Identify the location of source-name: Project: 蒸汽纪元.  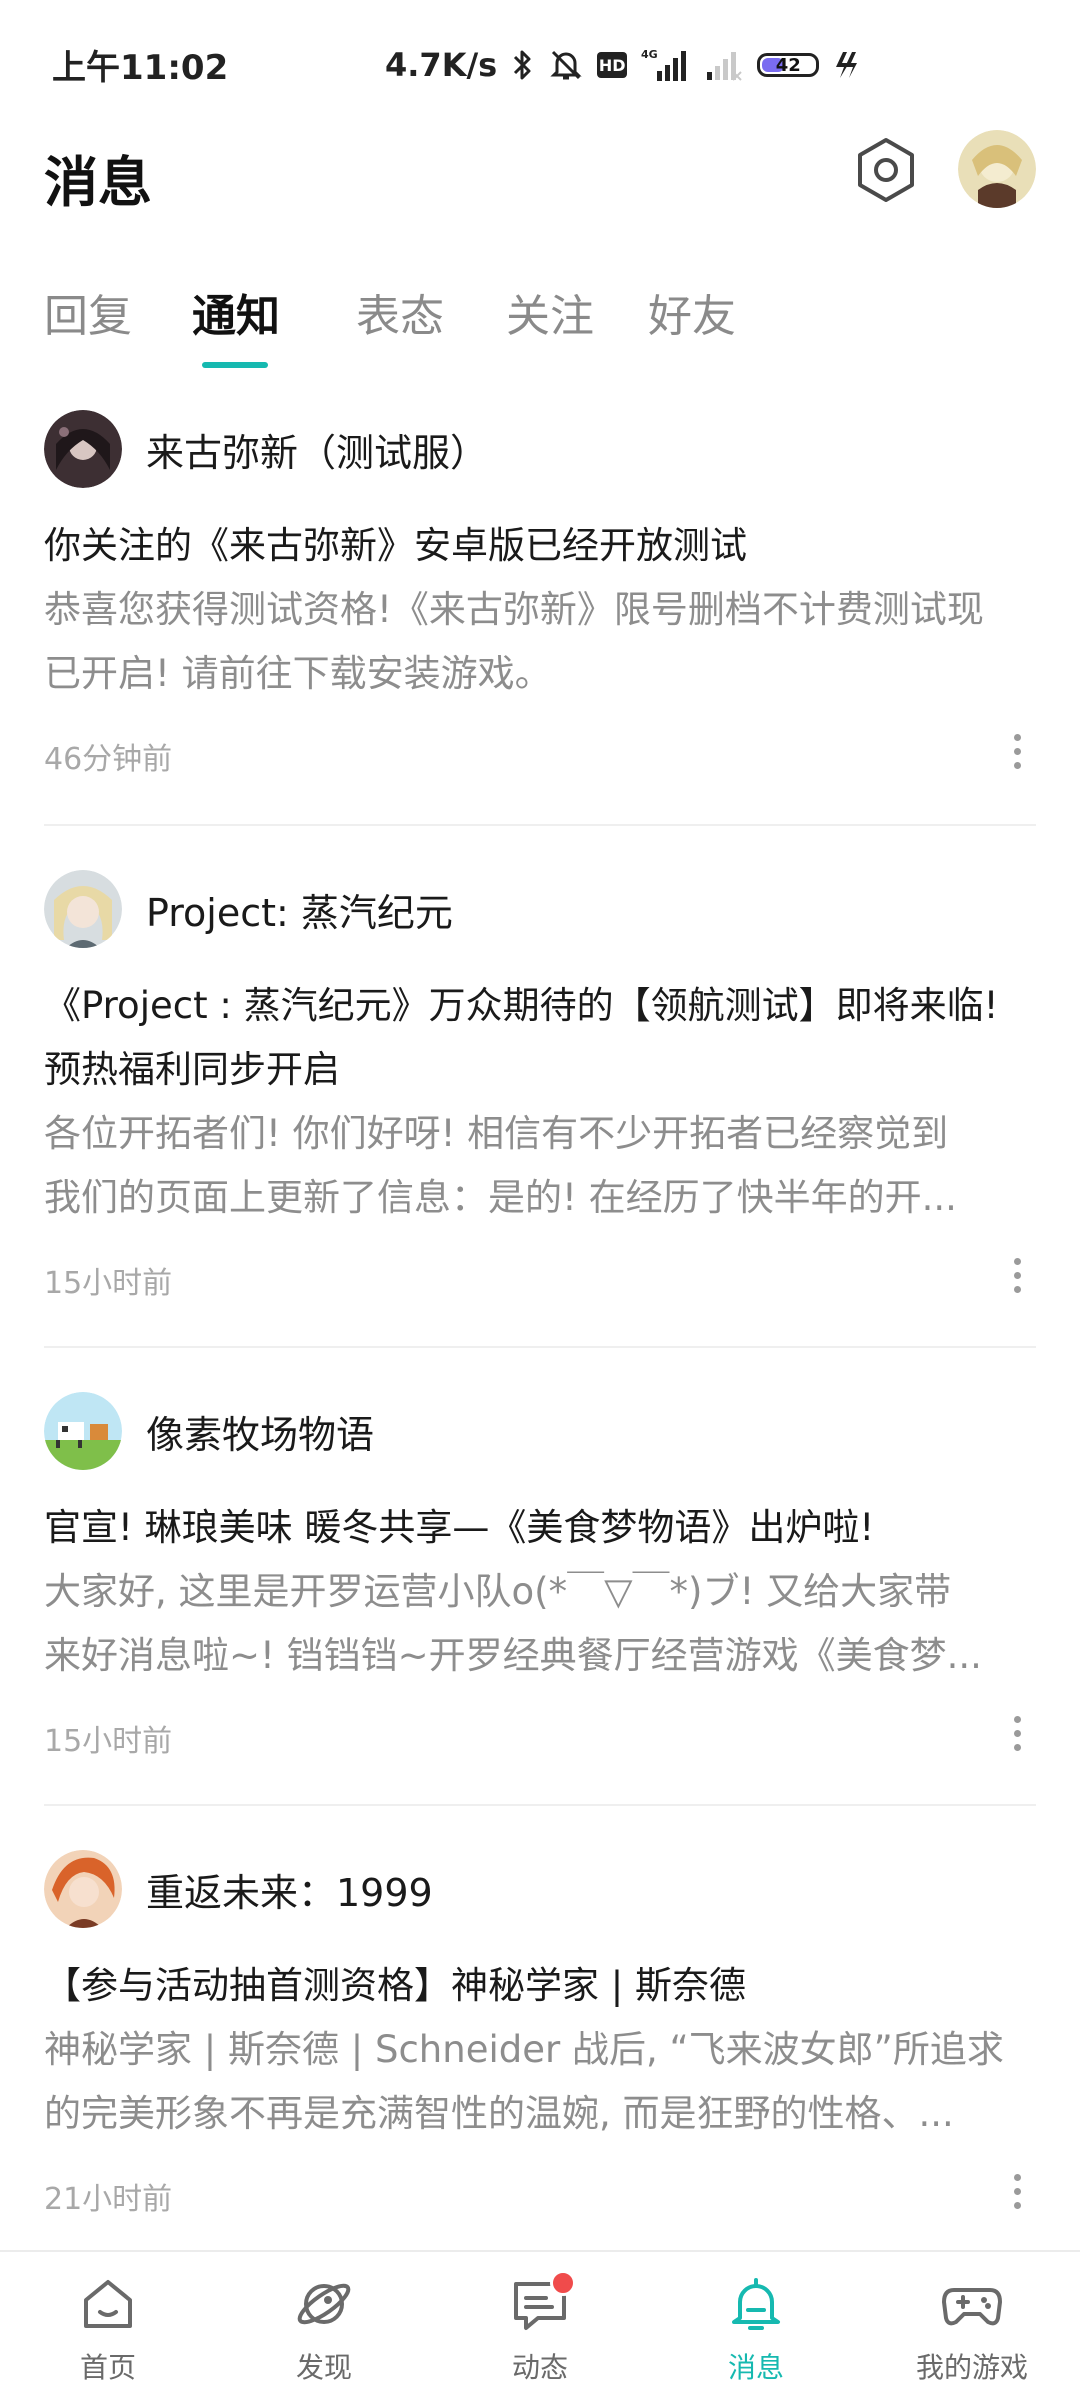
(299, 909).